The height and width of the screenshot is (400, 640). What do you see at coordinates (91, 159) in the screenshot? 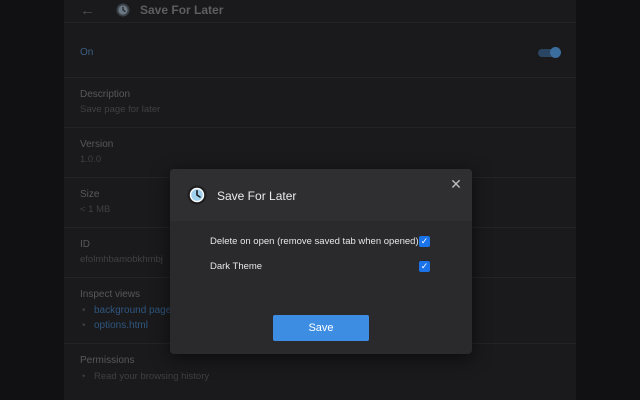
I see `version-value: 1.0.0` at bounding box center [91, 159].